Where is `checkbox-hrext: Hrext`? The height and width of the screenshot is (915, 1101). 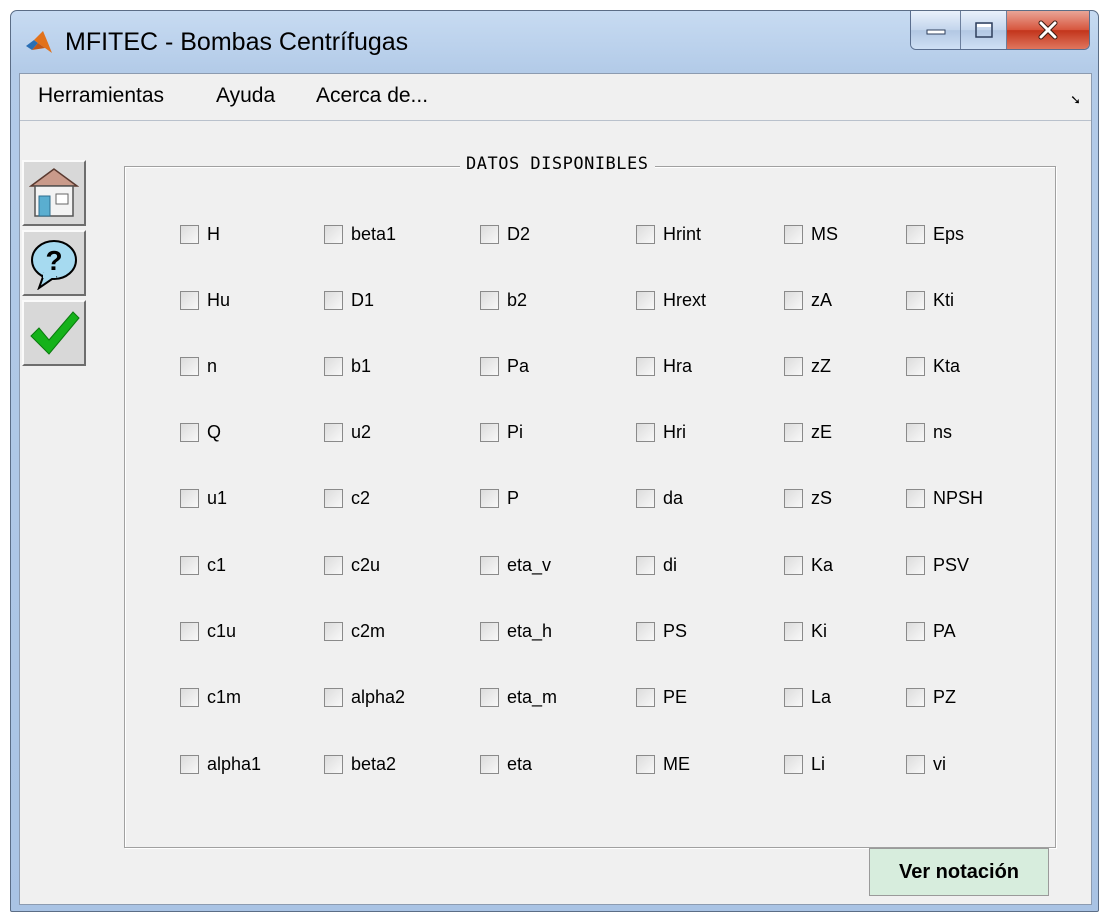
checkbox-hrext: Hrext is located at coordinates (671, 300).